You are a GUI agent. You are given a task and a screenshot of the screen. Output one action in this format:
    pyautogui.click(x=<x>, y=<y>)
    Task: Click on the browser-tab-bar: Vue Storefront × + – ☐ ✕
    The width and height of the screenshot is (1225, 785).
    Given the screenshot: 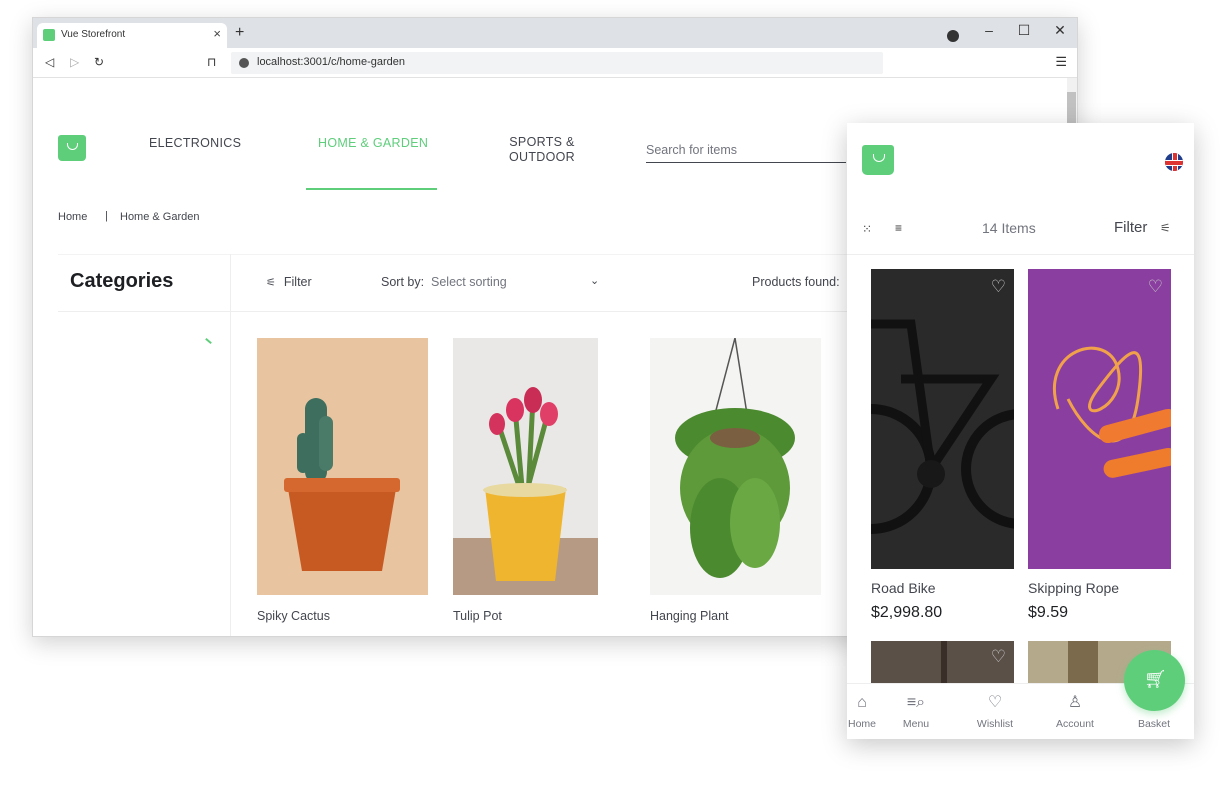 What is the action you would take?
    pyautogui.click(x=555, y=33)
    